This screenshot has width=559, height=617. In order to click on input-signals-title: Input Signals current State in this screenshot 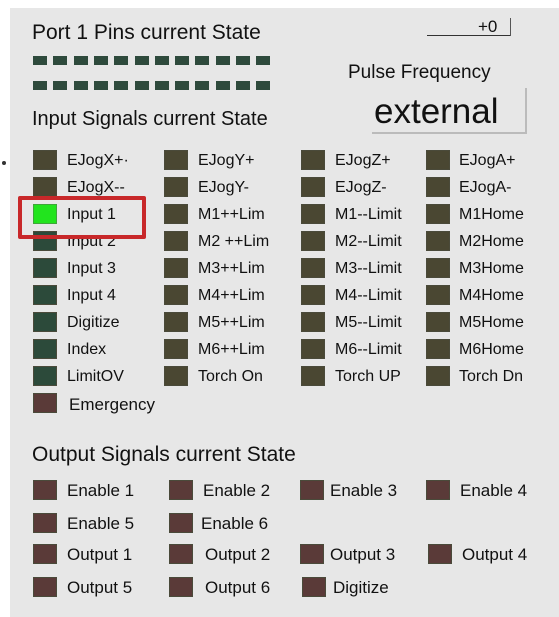, I will do `click(150, 119)`.